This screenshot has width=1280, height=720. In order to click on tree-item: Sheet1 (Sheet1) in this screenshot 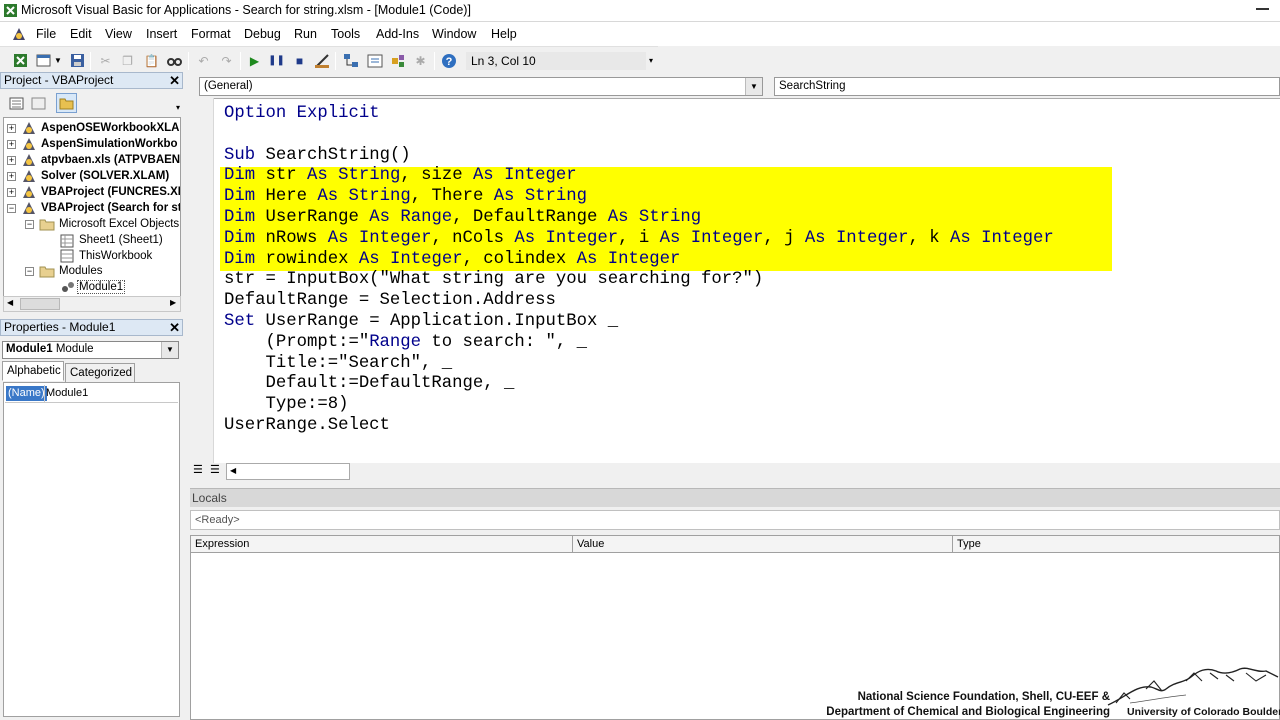, I will do `click(121, 240)`.